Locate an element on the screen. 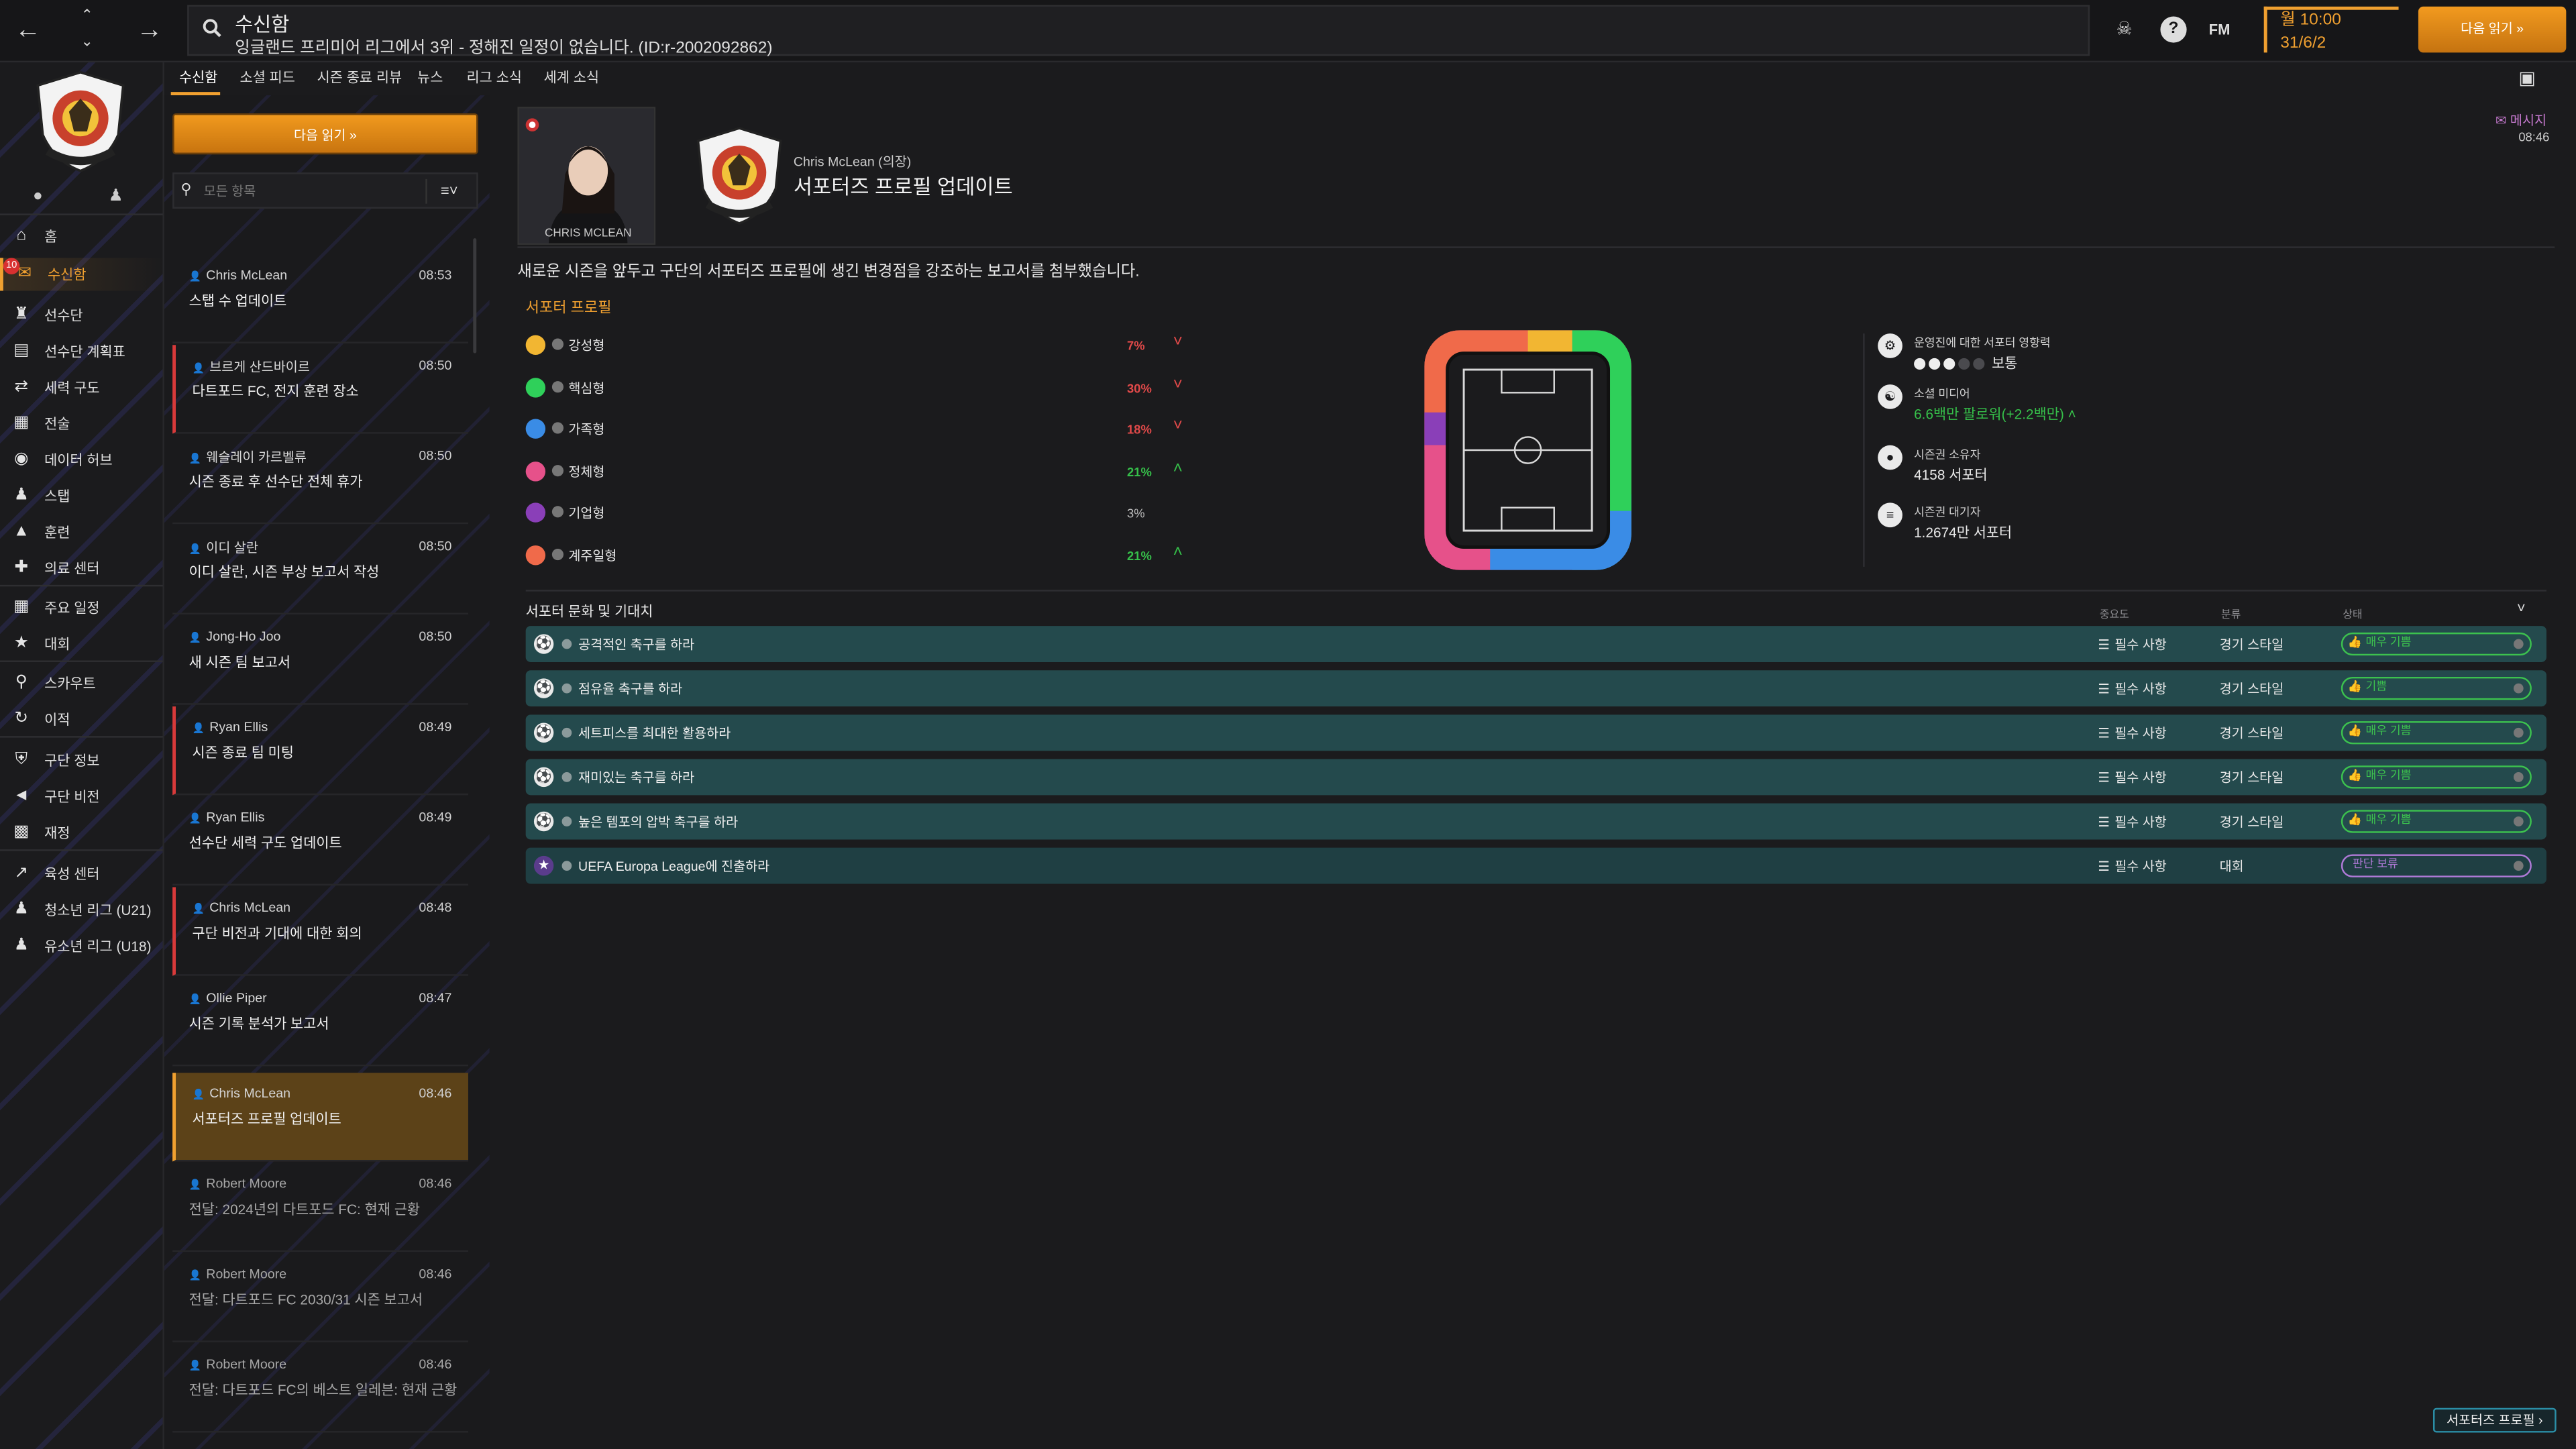 This screenshot has width=2576, height=1449. tab-world-news: 세계 소식 is located at coordinates (571, 77).